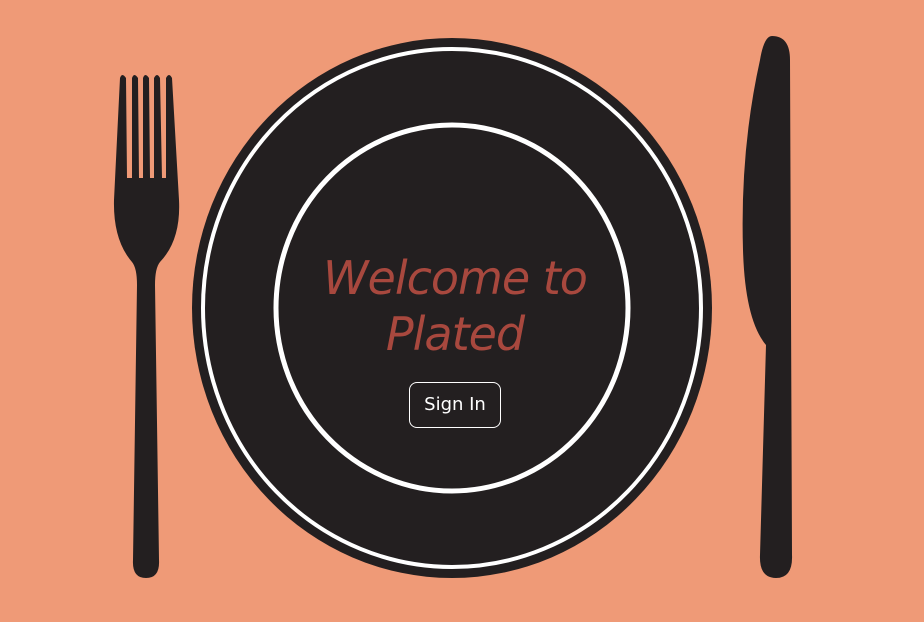  I want to click on sign-in-button: Sign In, so click(455, 405).